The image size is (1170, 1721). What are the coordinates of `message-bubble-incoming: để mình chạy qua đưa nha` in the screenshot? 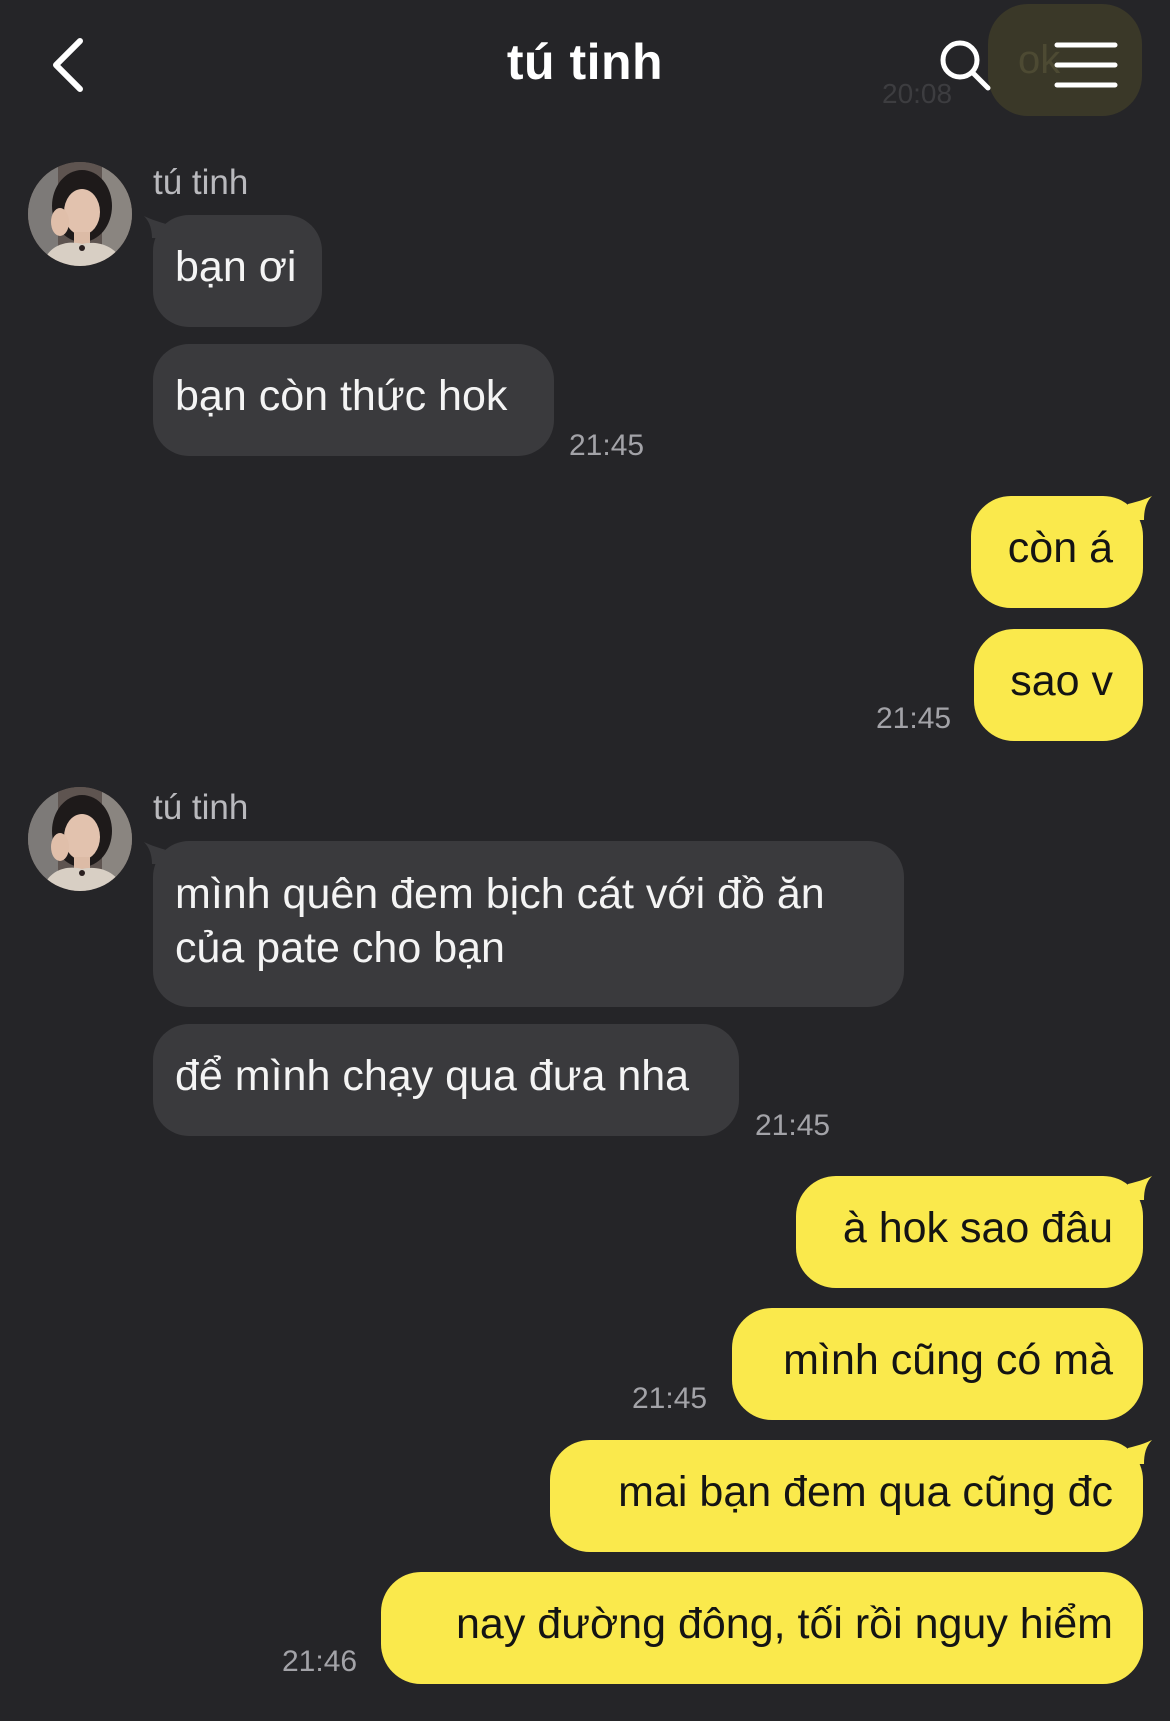 It's located at (446, 1080).